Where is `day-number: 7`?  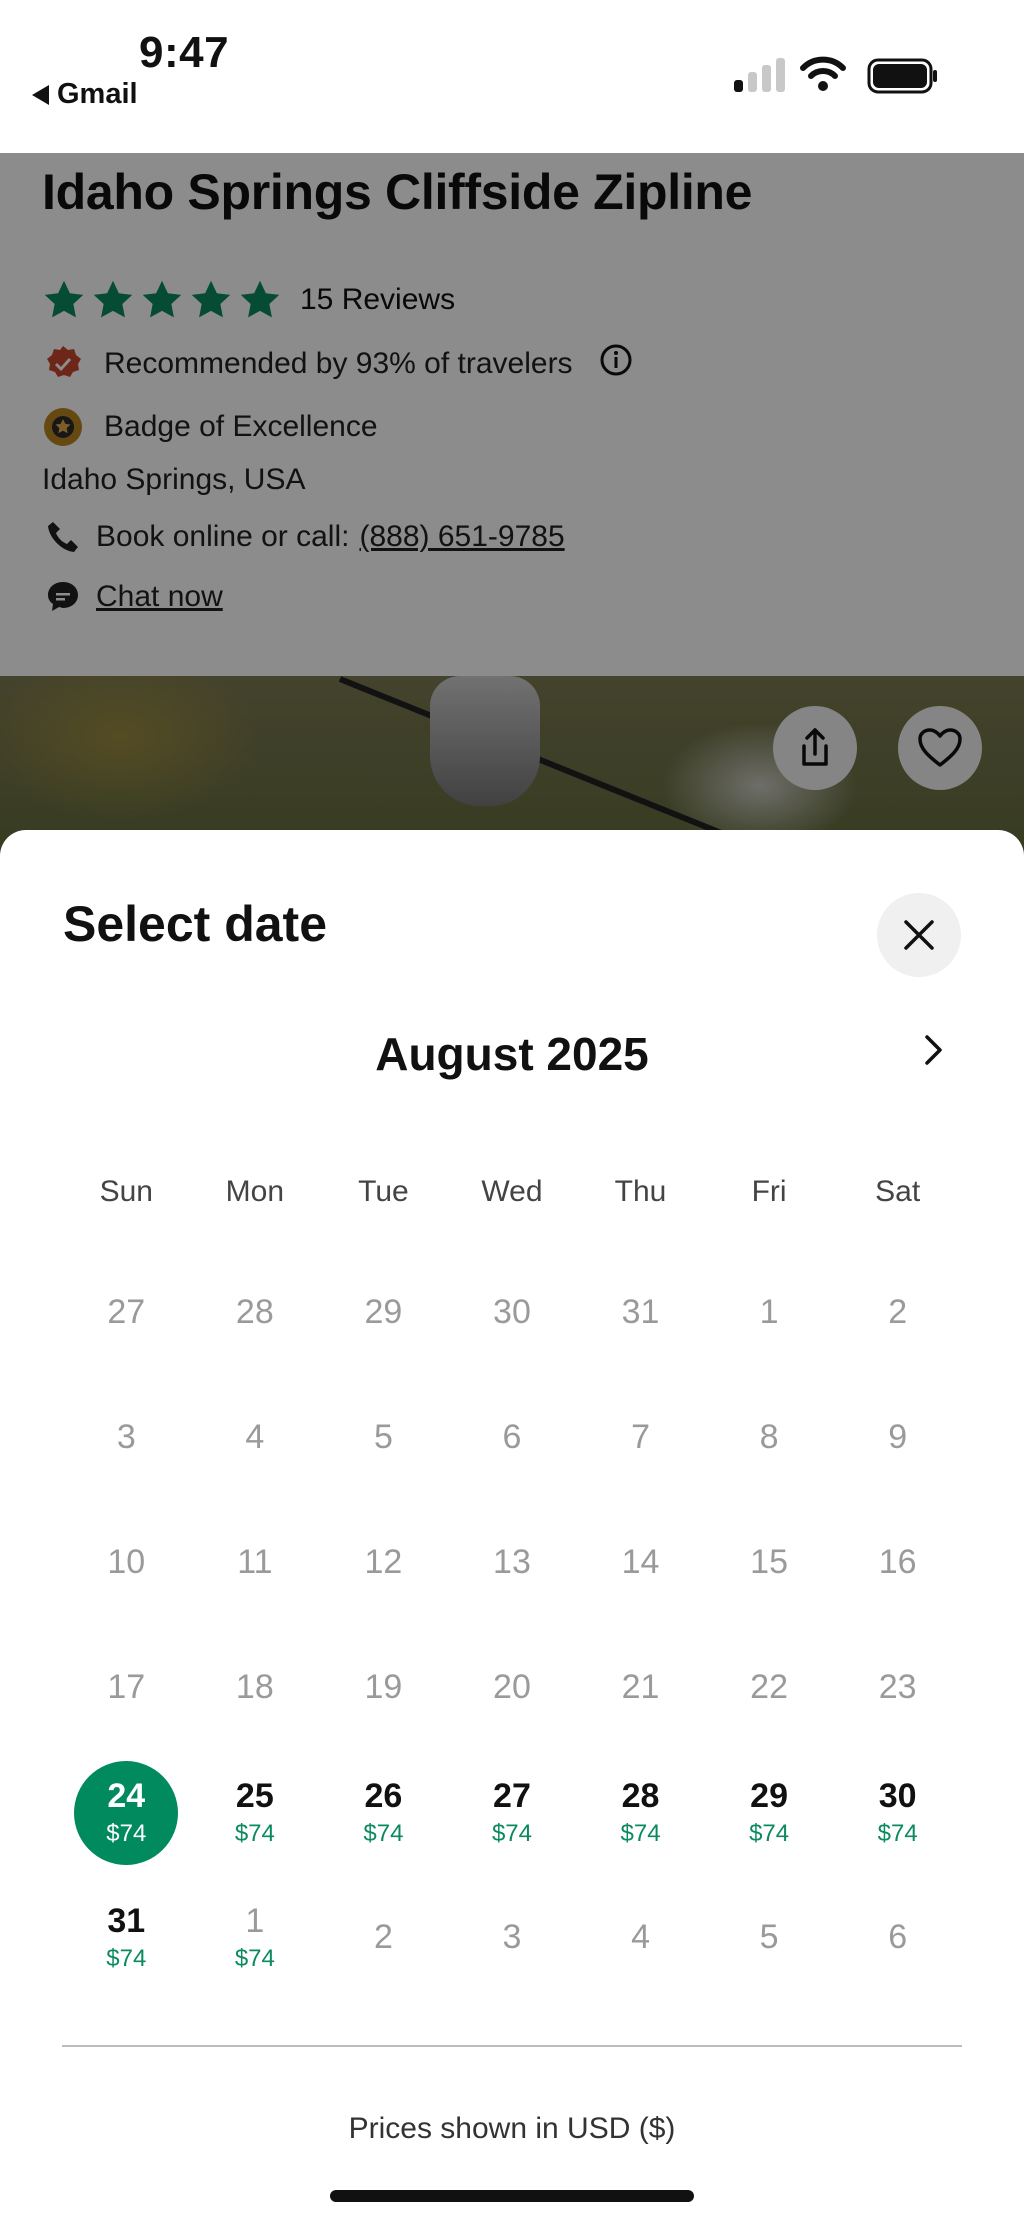
day-number: 7 is located at coordinates (640, 1437).